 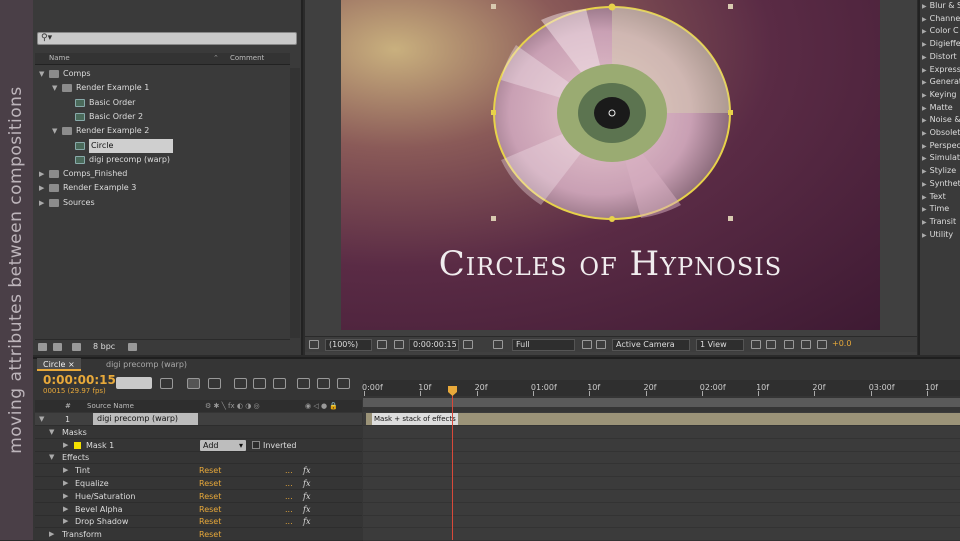 I want to click on camera-select: Active Camera, so click(x=651, y=345).